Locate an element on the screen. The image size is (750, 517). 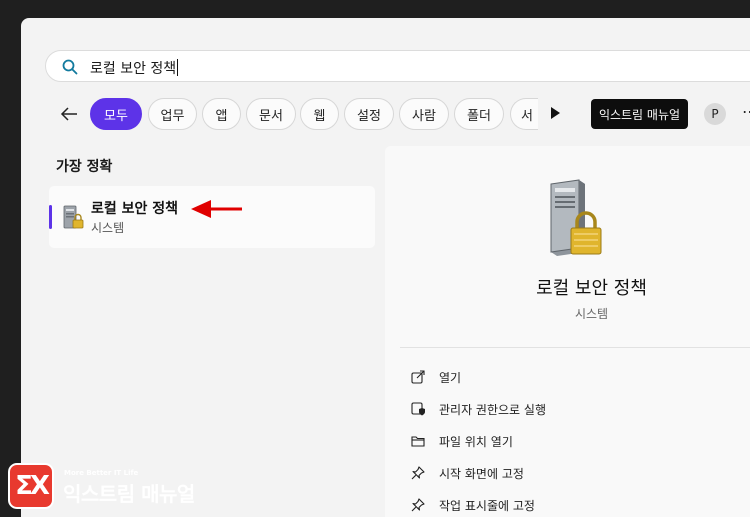
search-query-text: 로컬 보안 정책 is located at coordinates (133, 69).